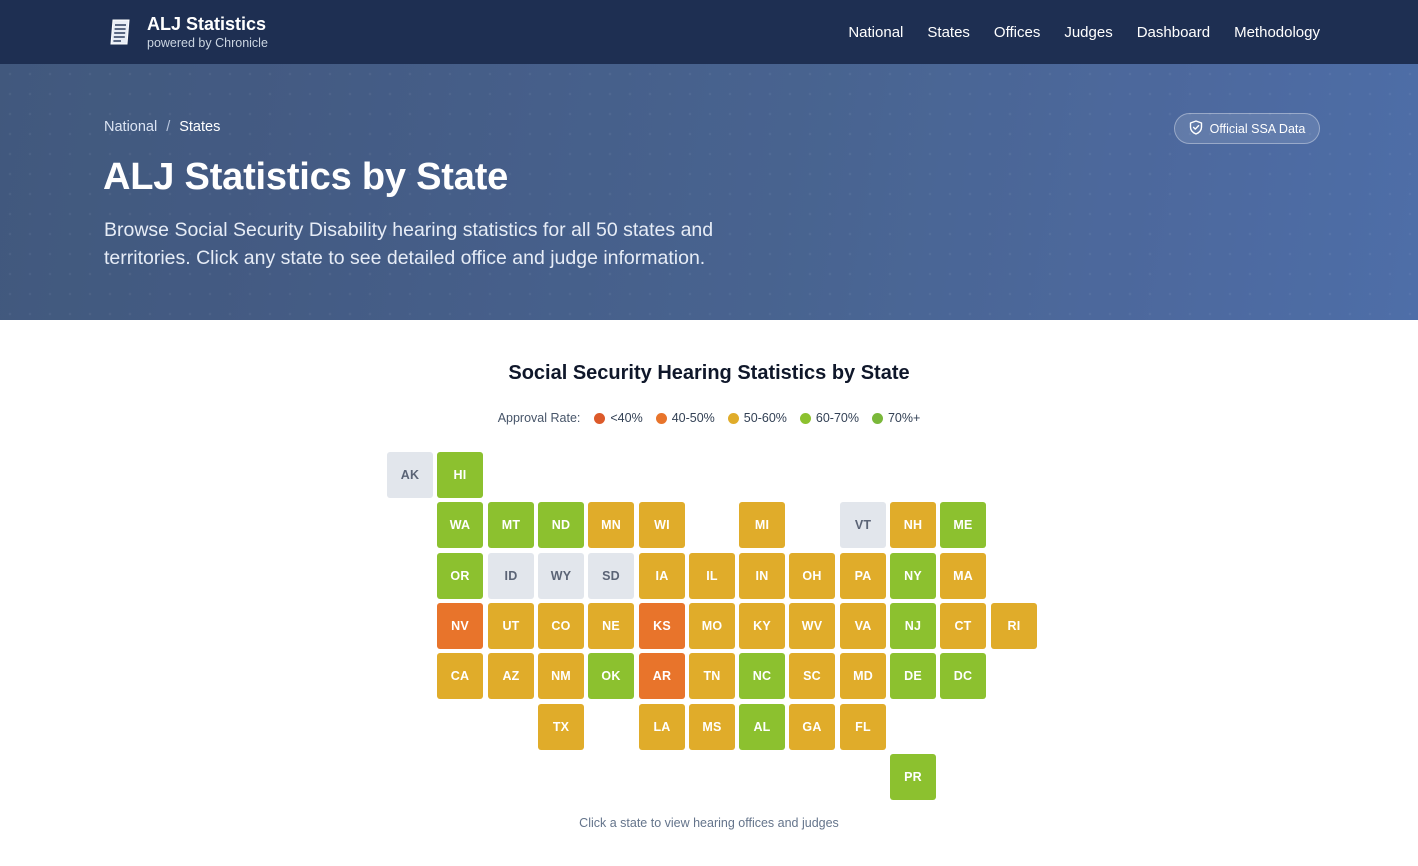 Image resolution: width=1418 pixels, height=866 pixels. What do you see at coordinates (712, 727) in the screenshot?
I see `state-tile-ms: MS` at bounding box center [712, 727].